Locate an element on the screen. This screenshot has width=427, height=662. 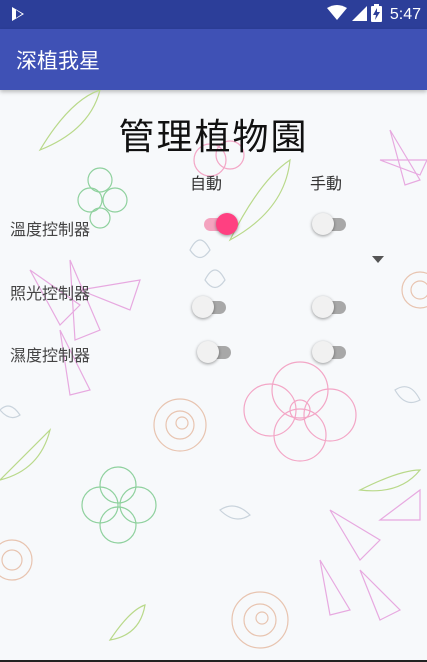
page-title: 管理植物園 is located at coordinates (213, 137).